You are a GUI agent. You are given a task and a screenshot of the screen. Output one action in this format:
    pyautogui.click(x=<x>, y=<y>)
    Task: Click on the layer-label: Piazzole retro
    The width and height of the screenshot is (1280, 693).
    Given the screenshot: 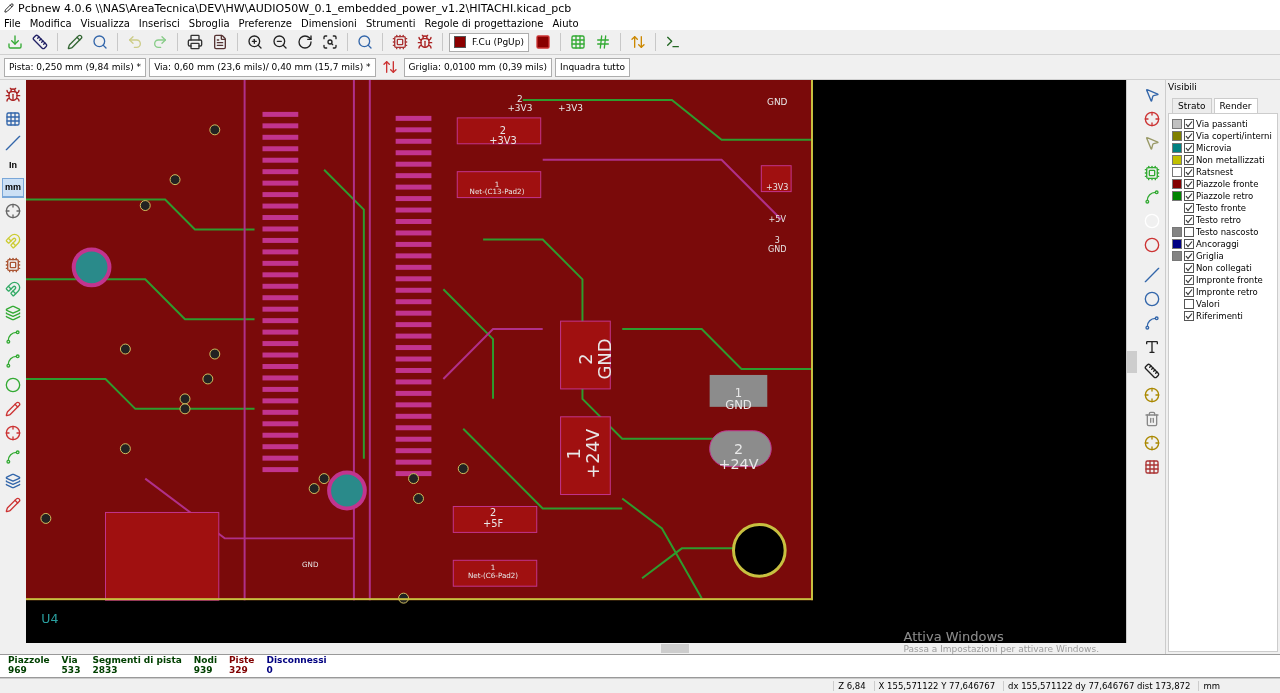 What is the action you would take?
    pyautogui.click(x=1225, y=196)
    